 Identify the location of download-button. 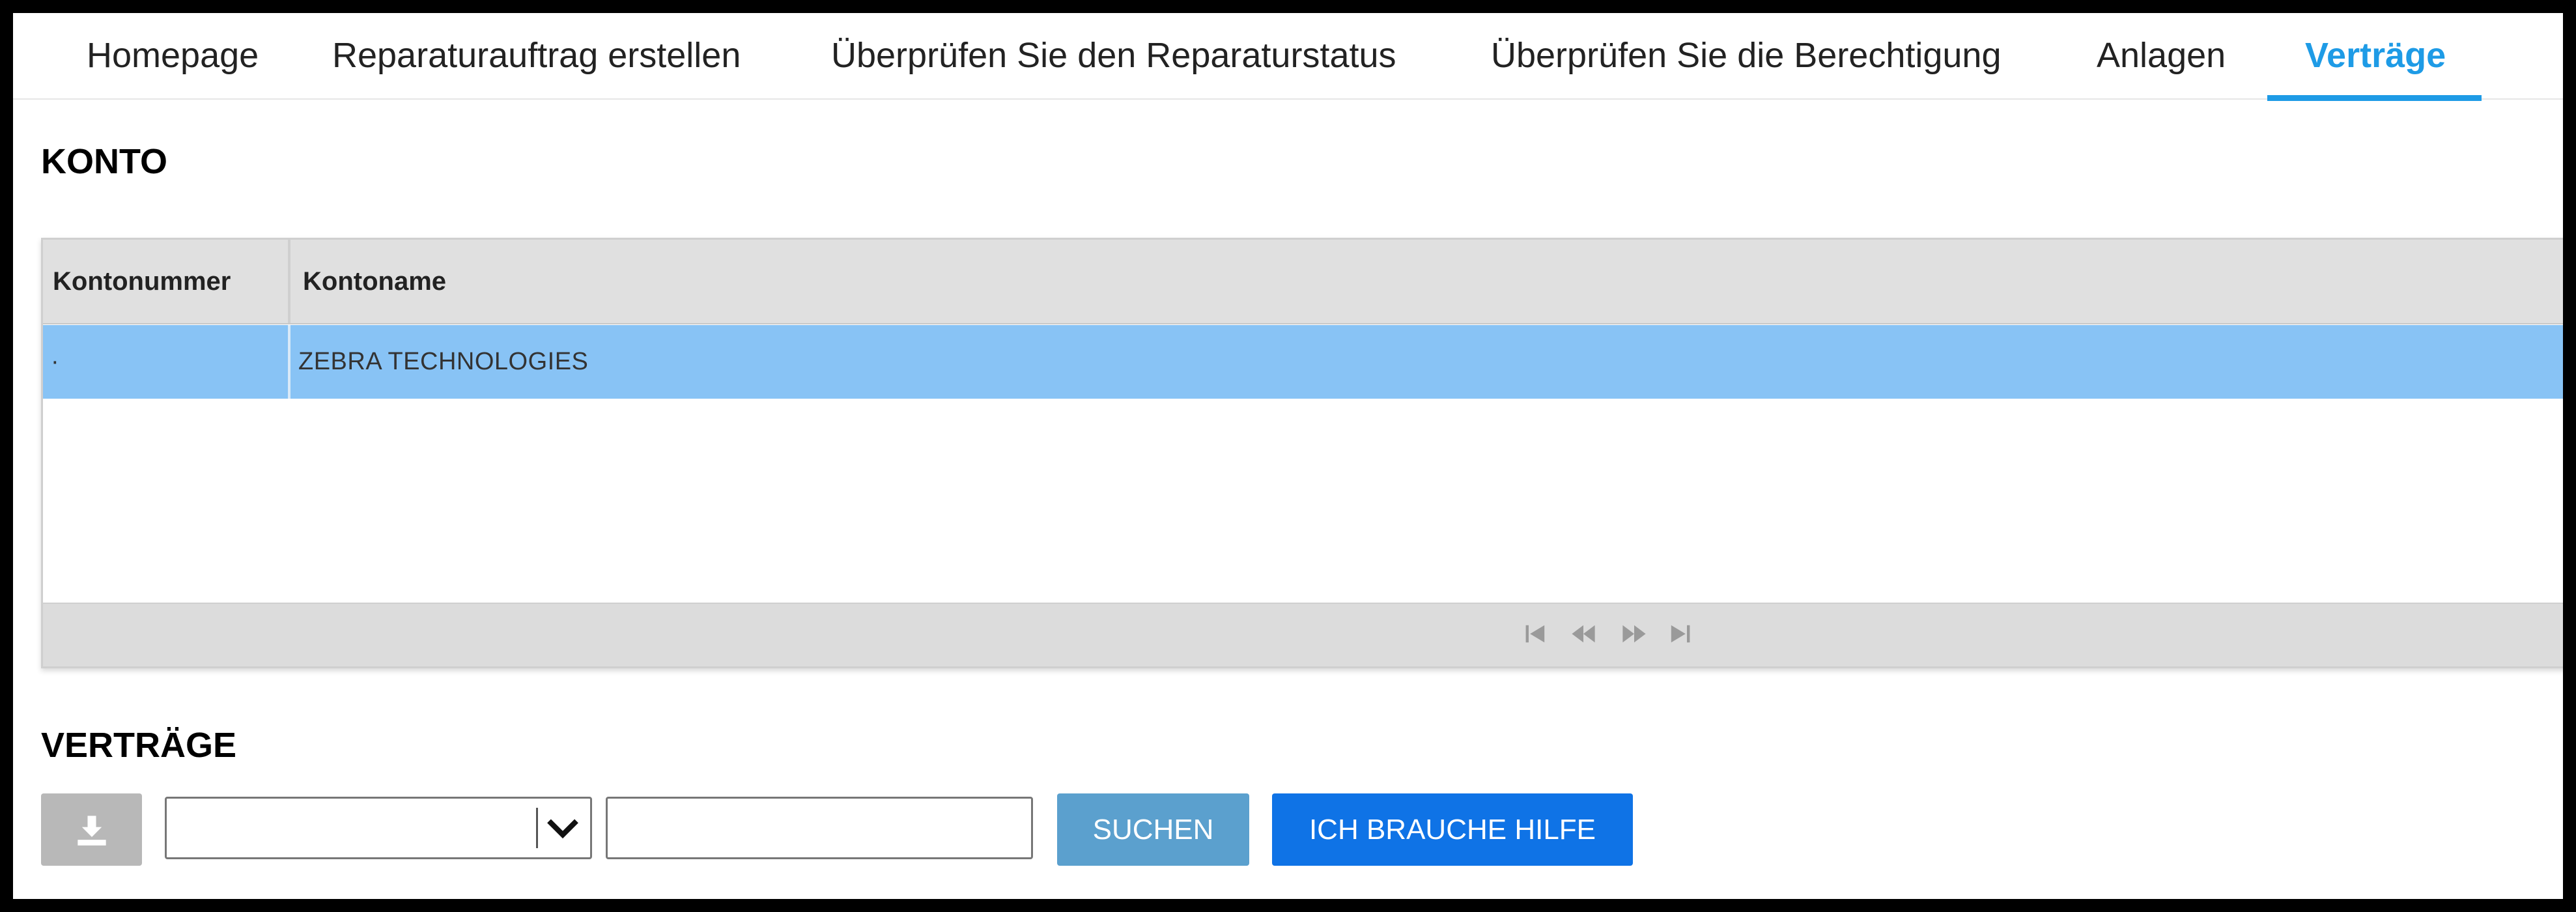
(91, 830).